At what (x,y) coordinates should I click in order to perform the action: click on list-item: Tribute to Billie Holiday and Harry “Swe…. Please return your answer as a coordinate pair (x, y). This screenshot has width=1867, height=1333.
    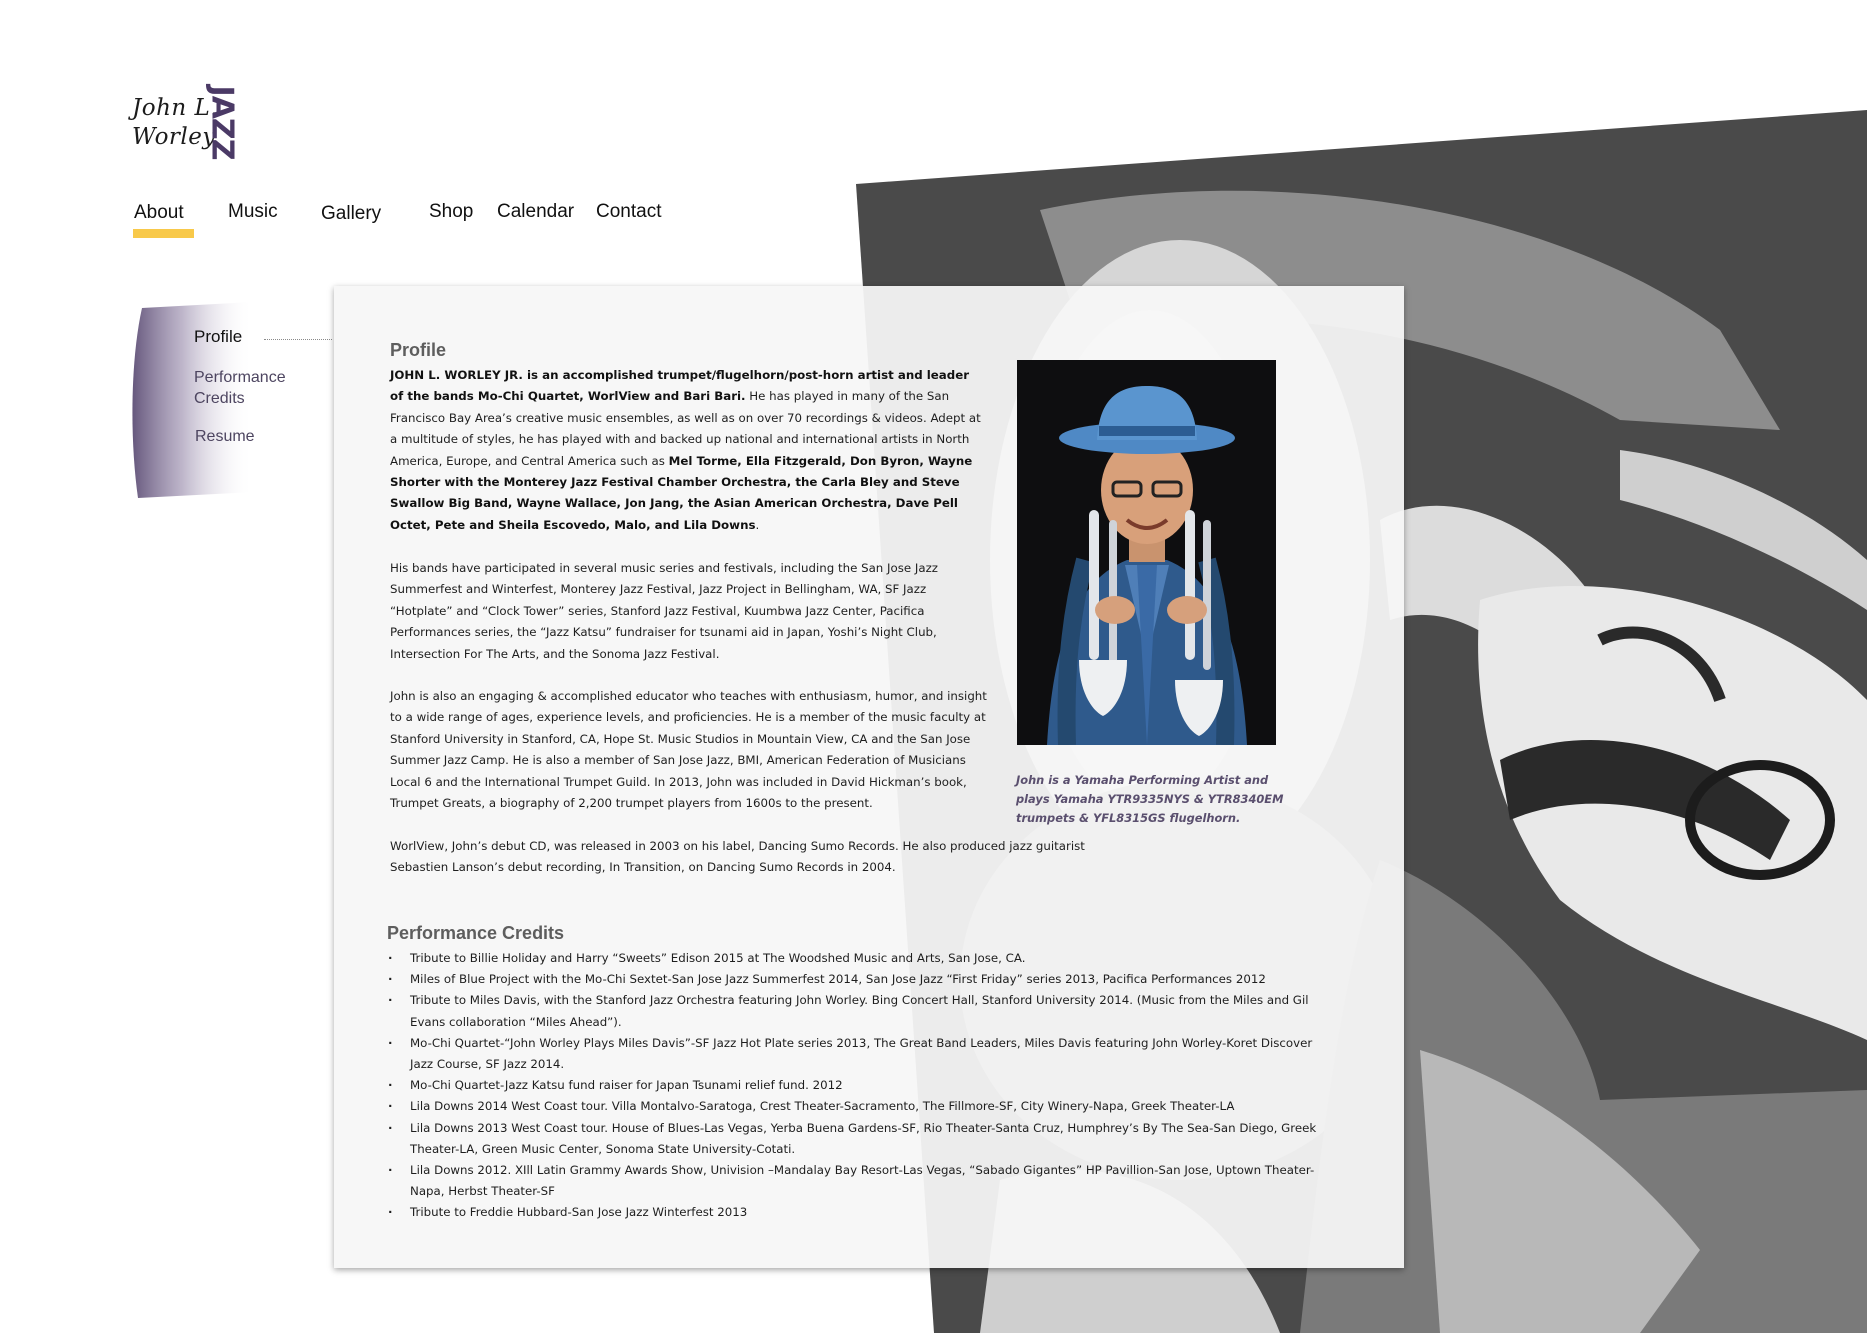
    Looking at the image, I should click on (863, 958).